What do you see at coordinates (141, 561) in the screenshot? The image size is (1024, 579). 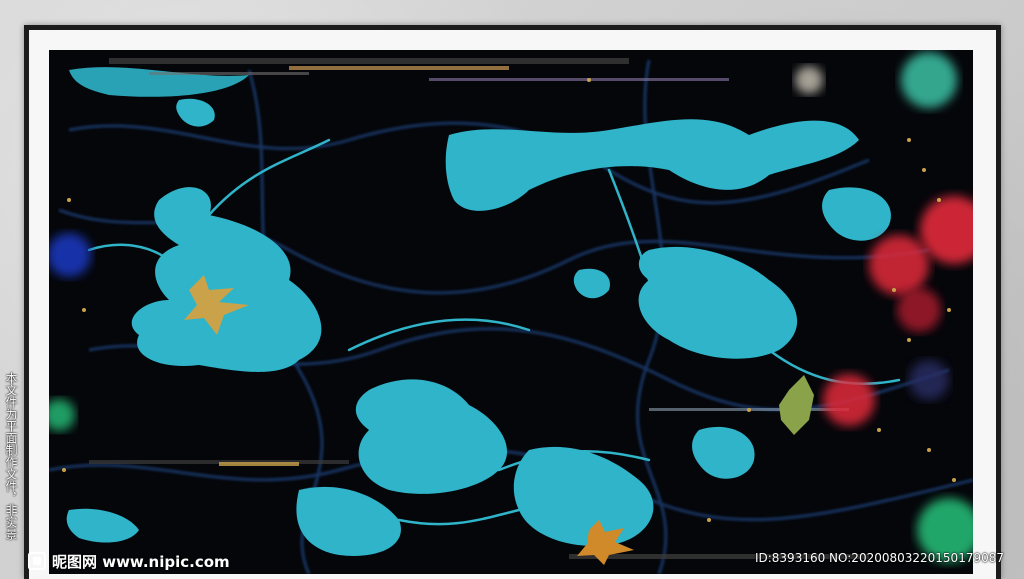 I see `watermark-brand-text: 昵图网 www.nipic.com` at bounding box center [141, 561].